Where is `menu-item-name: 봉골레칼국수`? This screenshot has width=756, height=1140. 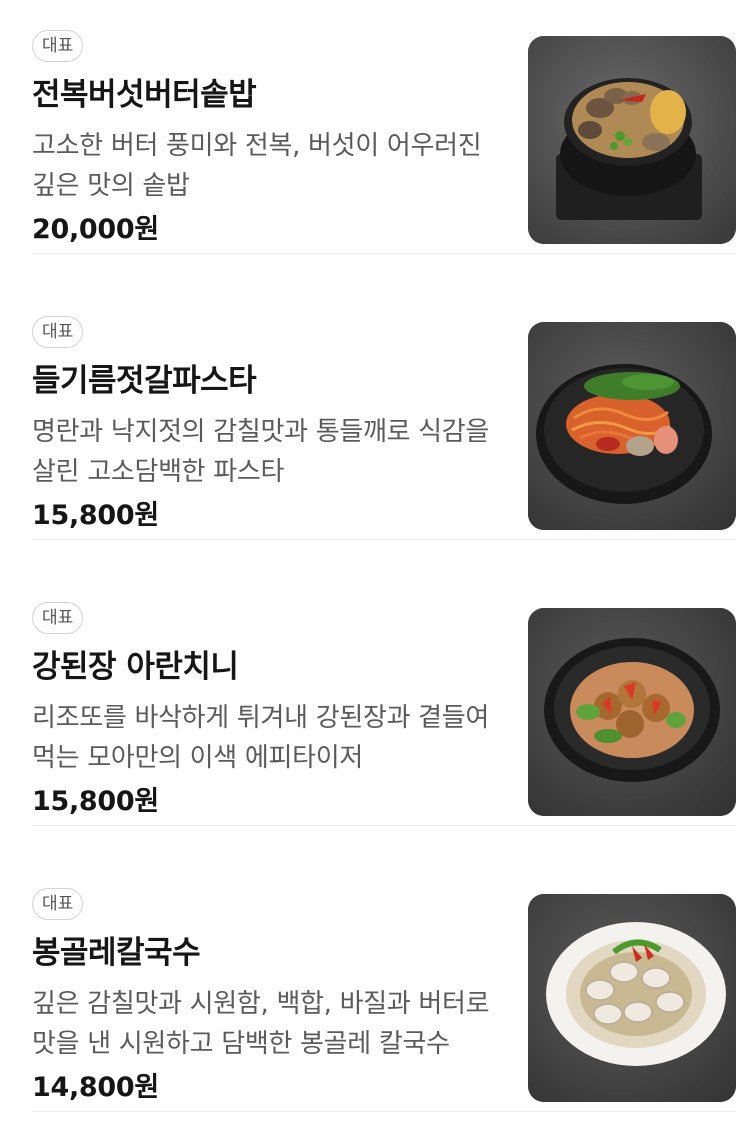
menu-item-name: 봉골레칼국수 is located at coordinates (116, 953).